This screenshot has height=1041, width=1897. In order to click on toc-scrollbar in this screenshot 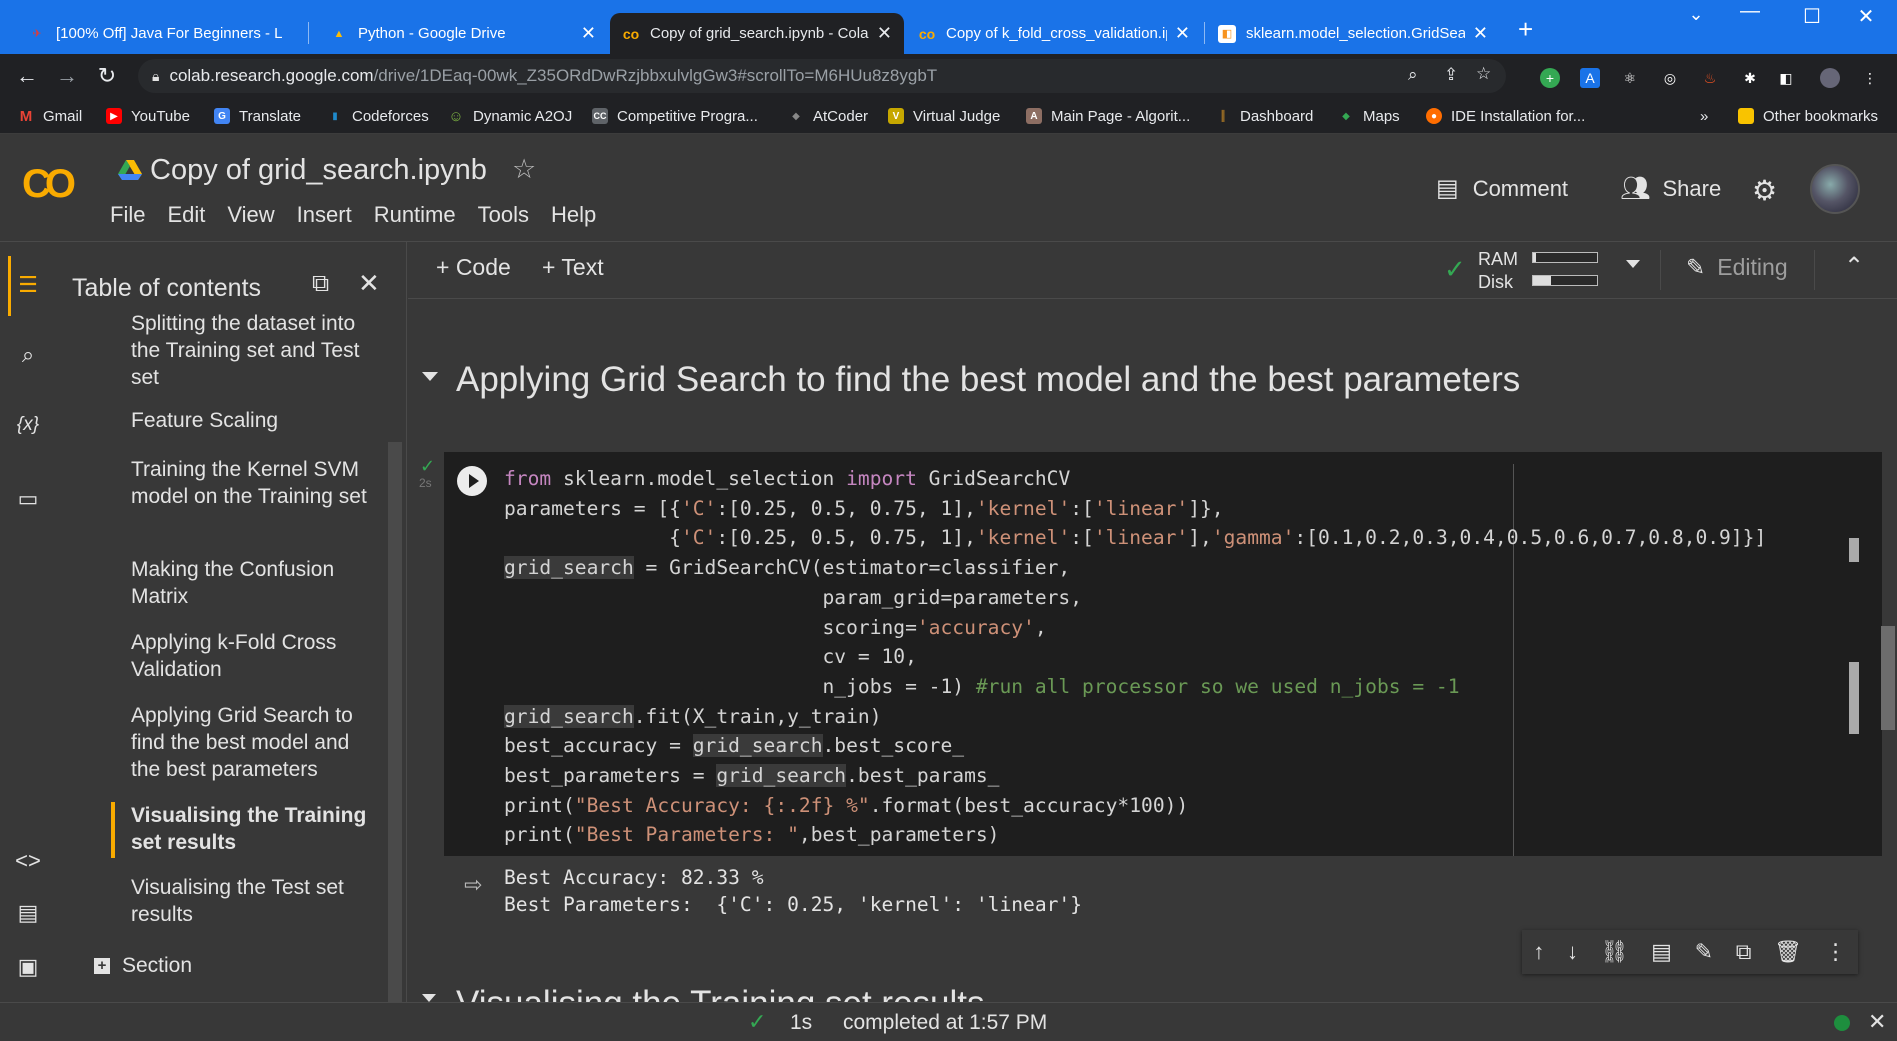, I will do `click(395, 722)`.